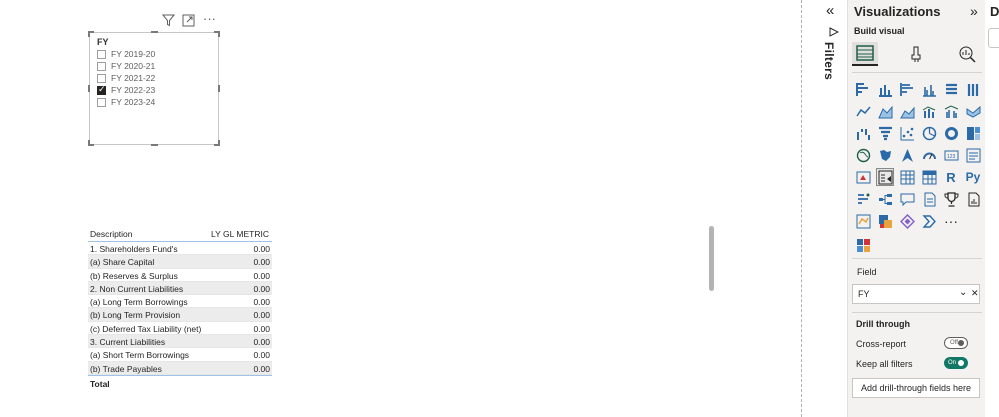 The width and height of the screenshot is (999, 417). Describe the element at coordinates (907, 111) in the screenshot. I see `stacked-area-chart-icon` at that location.